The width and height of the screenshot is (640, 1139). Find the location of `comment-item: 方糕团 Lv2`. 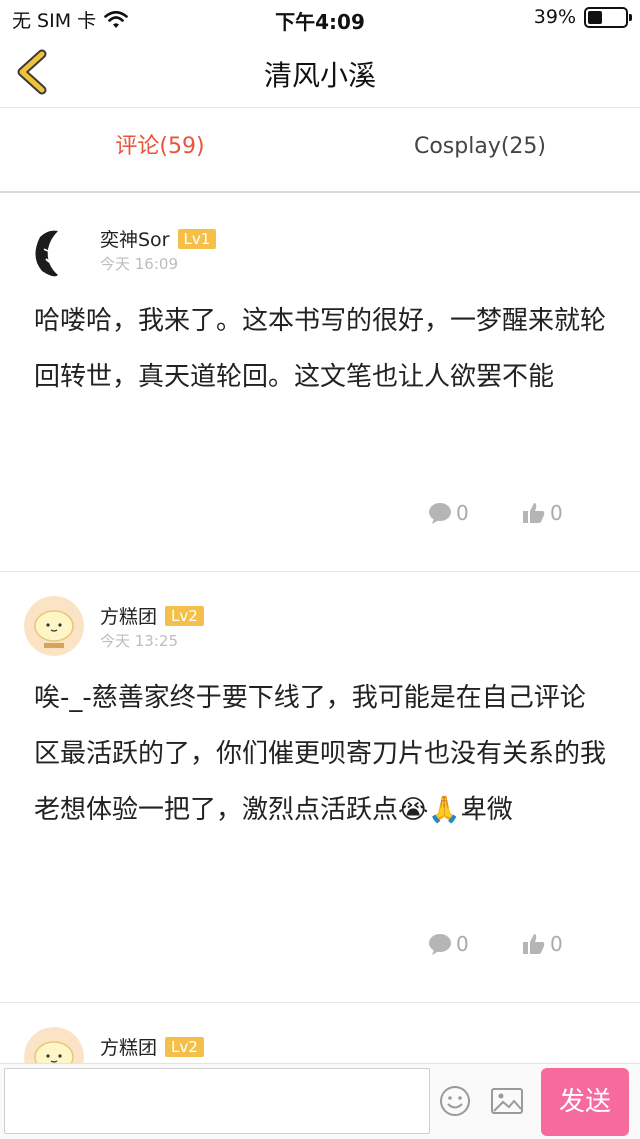

comment-item: 方糕团 Lv2 is located at coordinates (320, 1033).